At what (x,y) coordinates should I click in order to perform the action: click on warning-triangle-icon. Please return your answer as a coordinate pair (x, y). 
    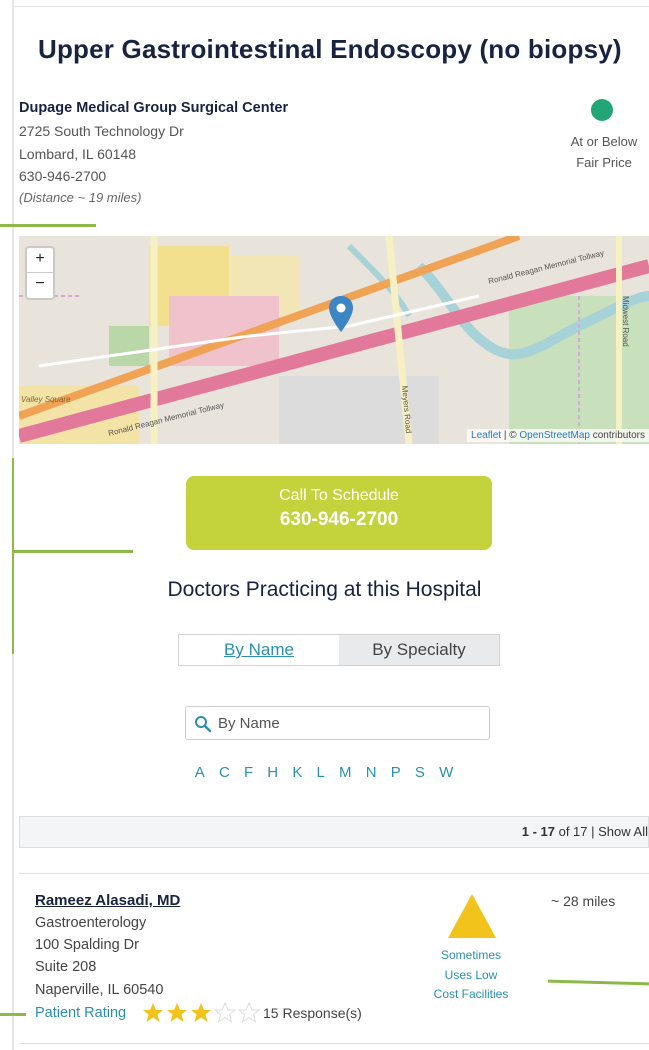
    Looking at the image, I should click on (472, 918).